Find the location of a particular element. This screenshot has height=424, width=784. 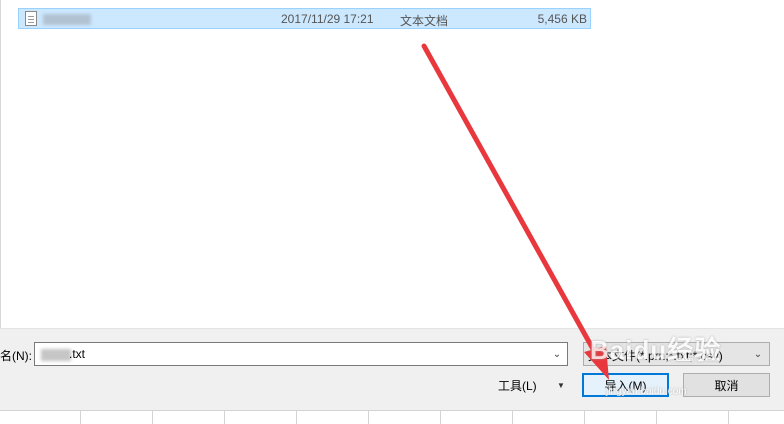

filename-label: 名(N): is located at coordinates (16, 356).